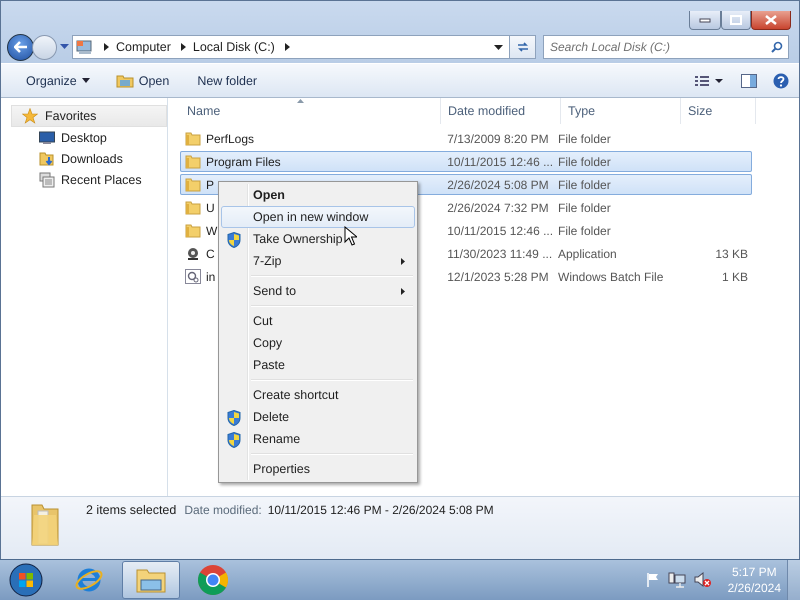 The image size is (800, 600). Describe the element at coordinates (30, 116) in the screenshot. I see `star-icon` at that location.